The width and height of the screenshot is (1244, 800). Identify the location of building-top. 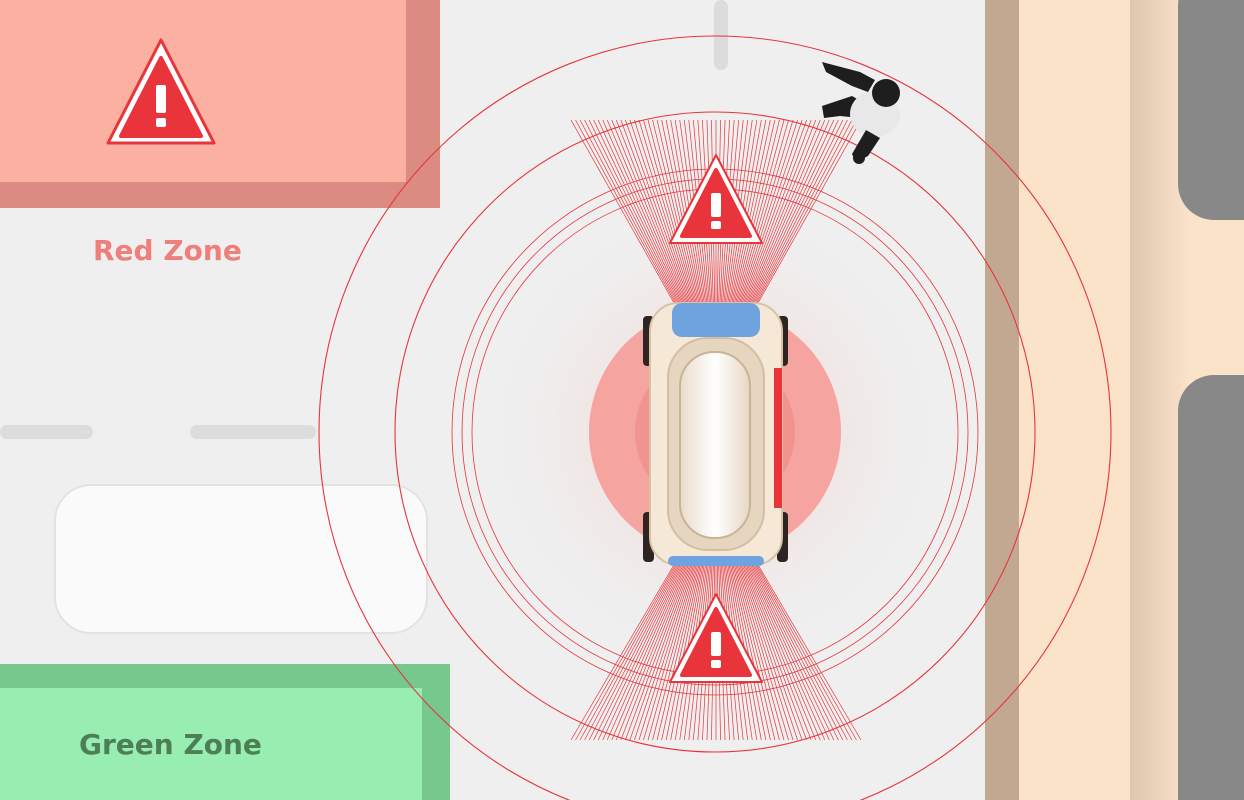
(1211, 110).